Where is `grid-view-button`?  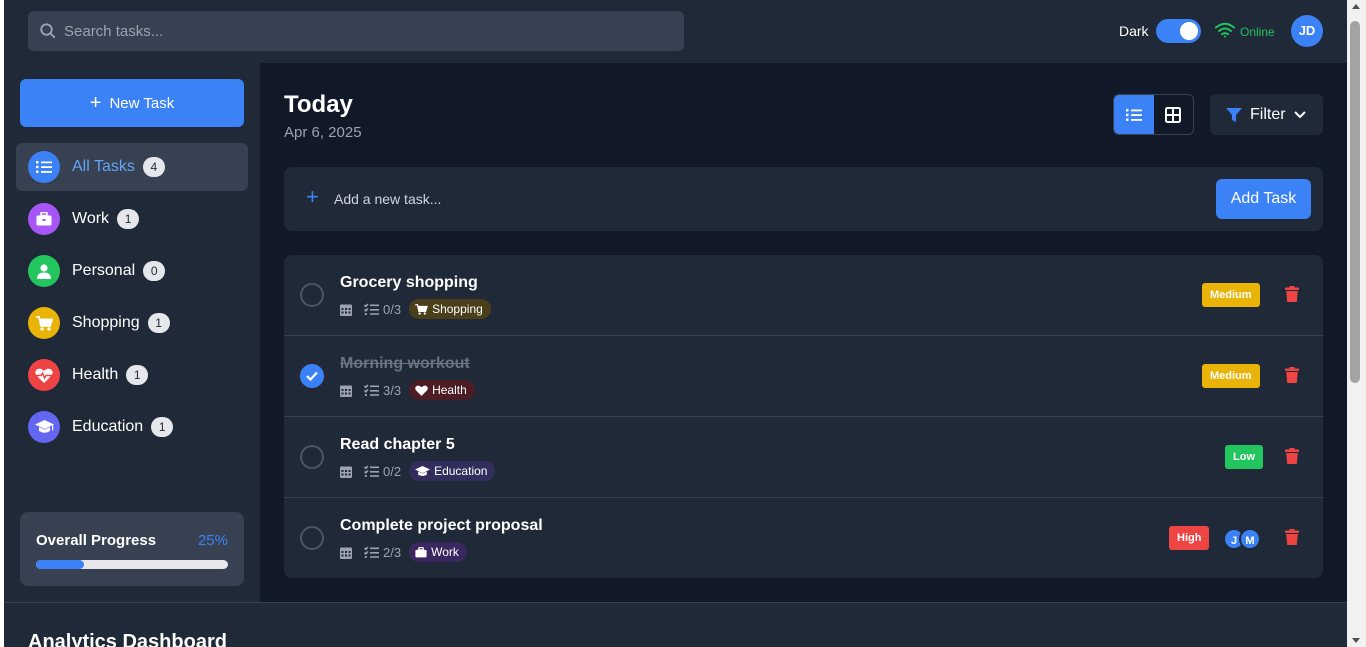
grid-view-button is located at coordinates (1174, 114).